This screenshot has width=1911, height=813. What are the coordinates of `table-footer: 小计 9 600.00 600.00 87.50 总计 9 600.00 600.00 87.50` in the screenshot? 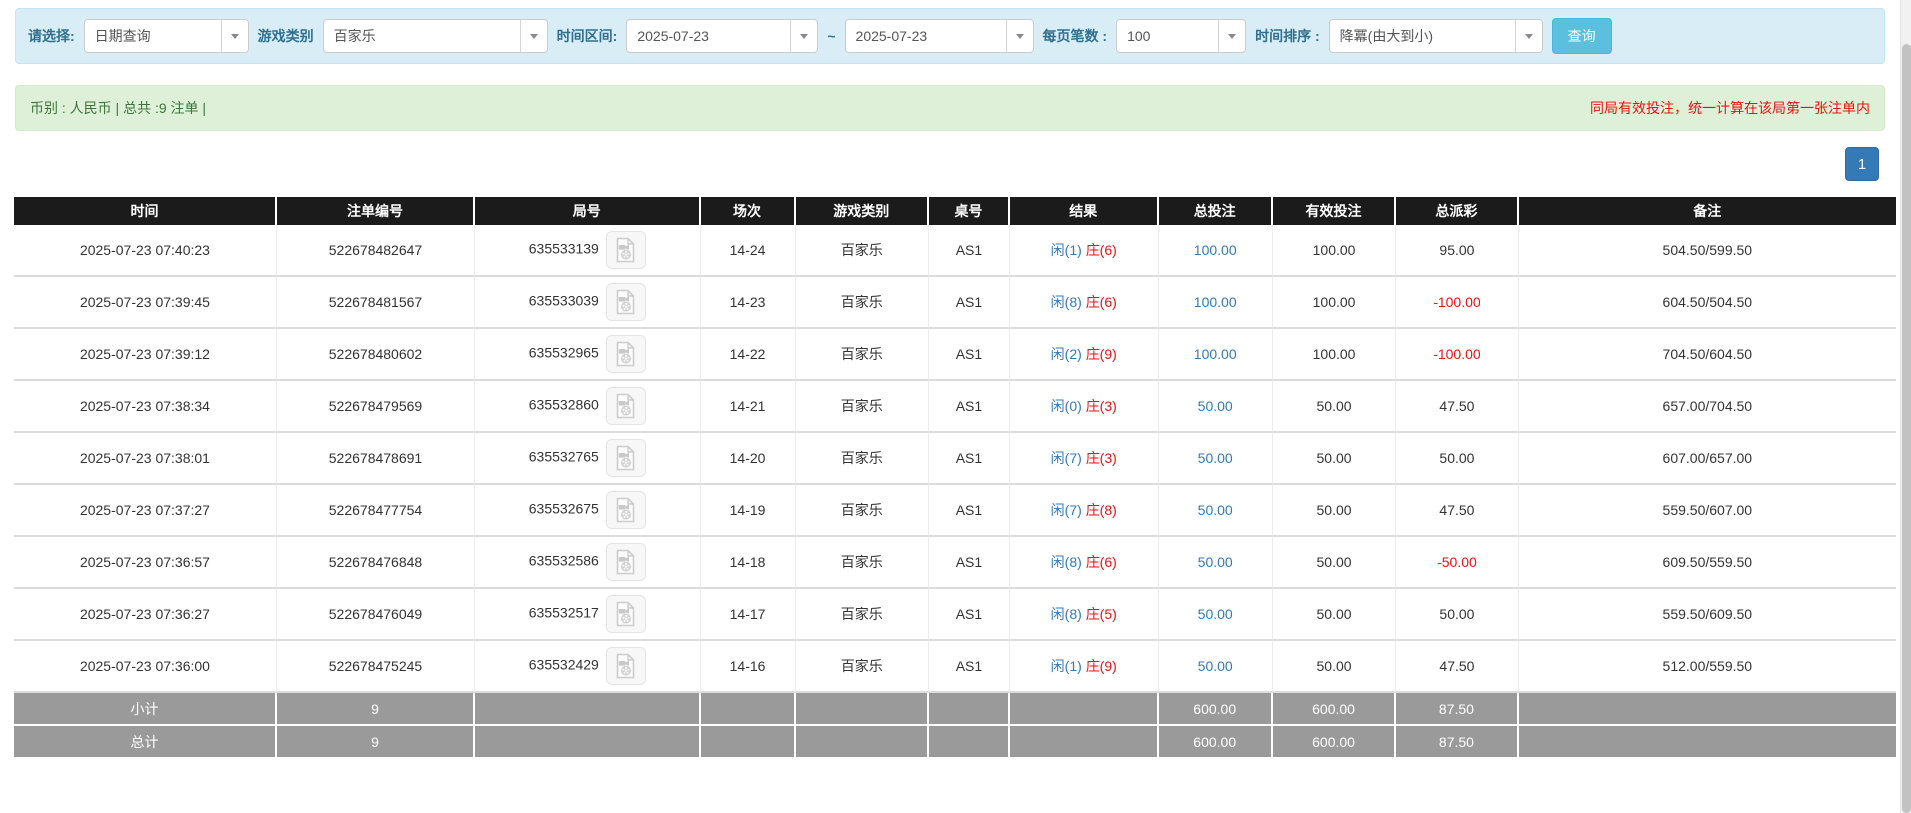 It's located at (955, 726).